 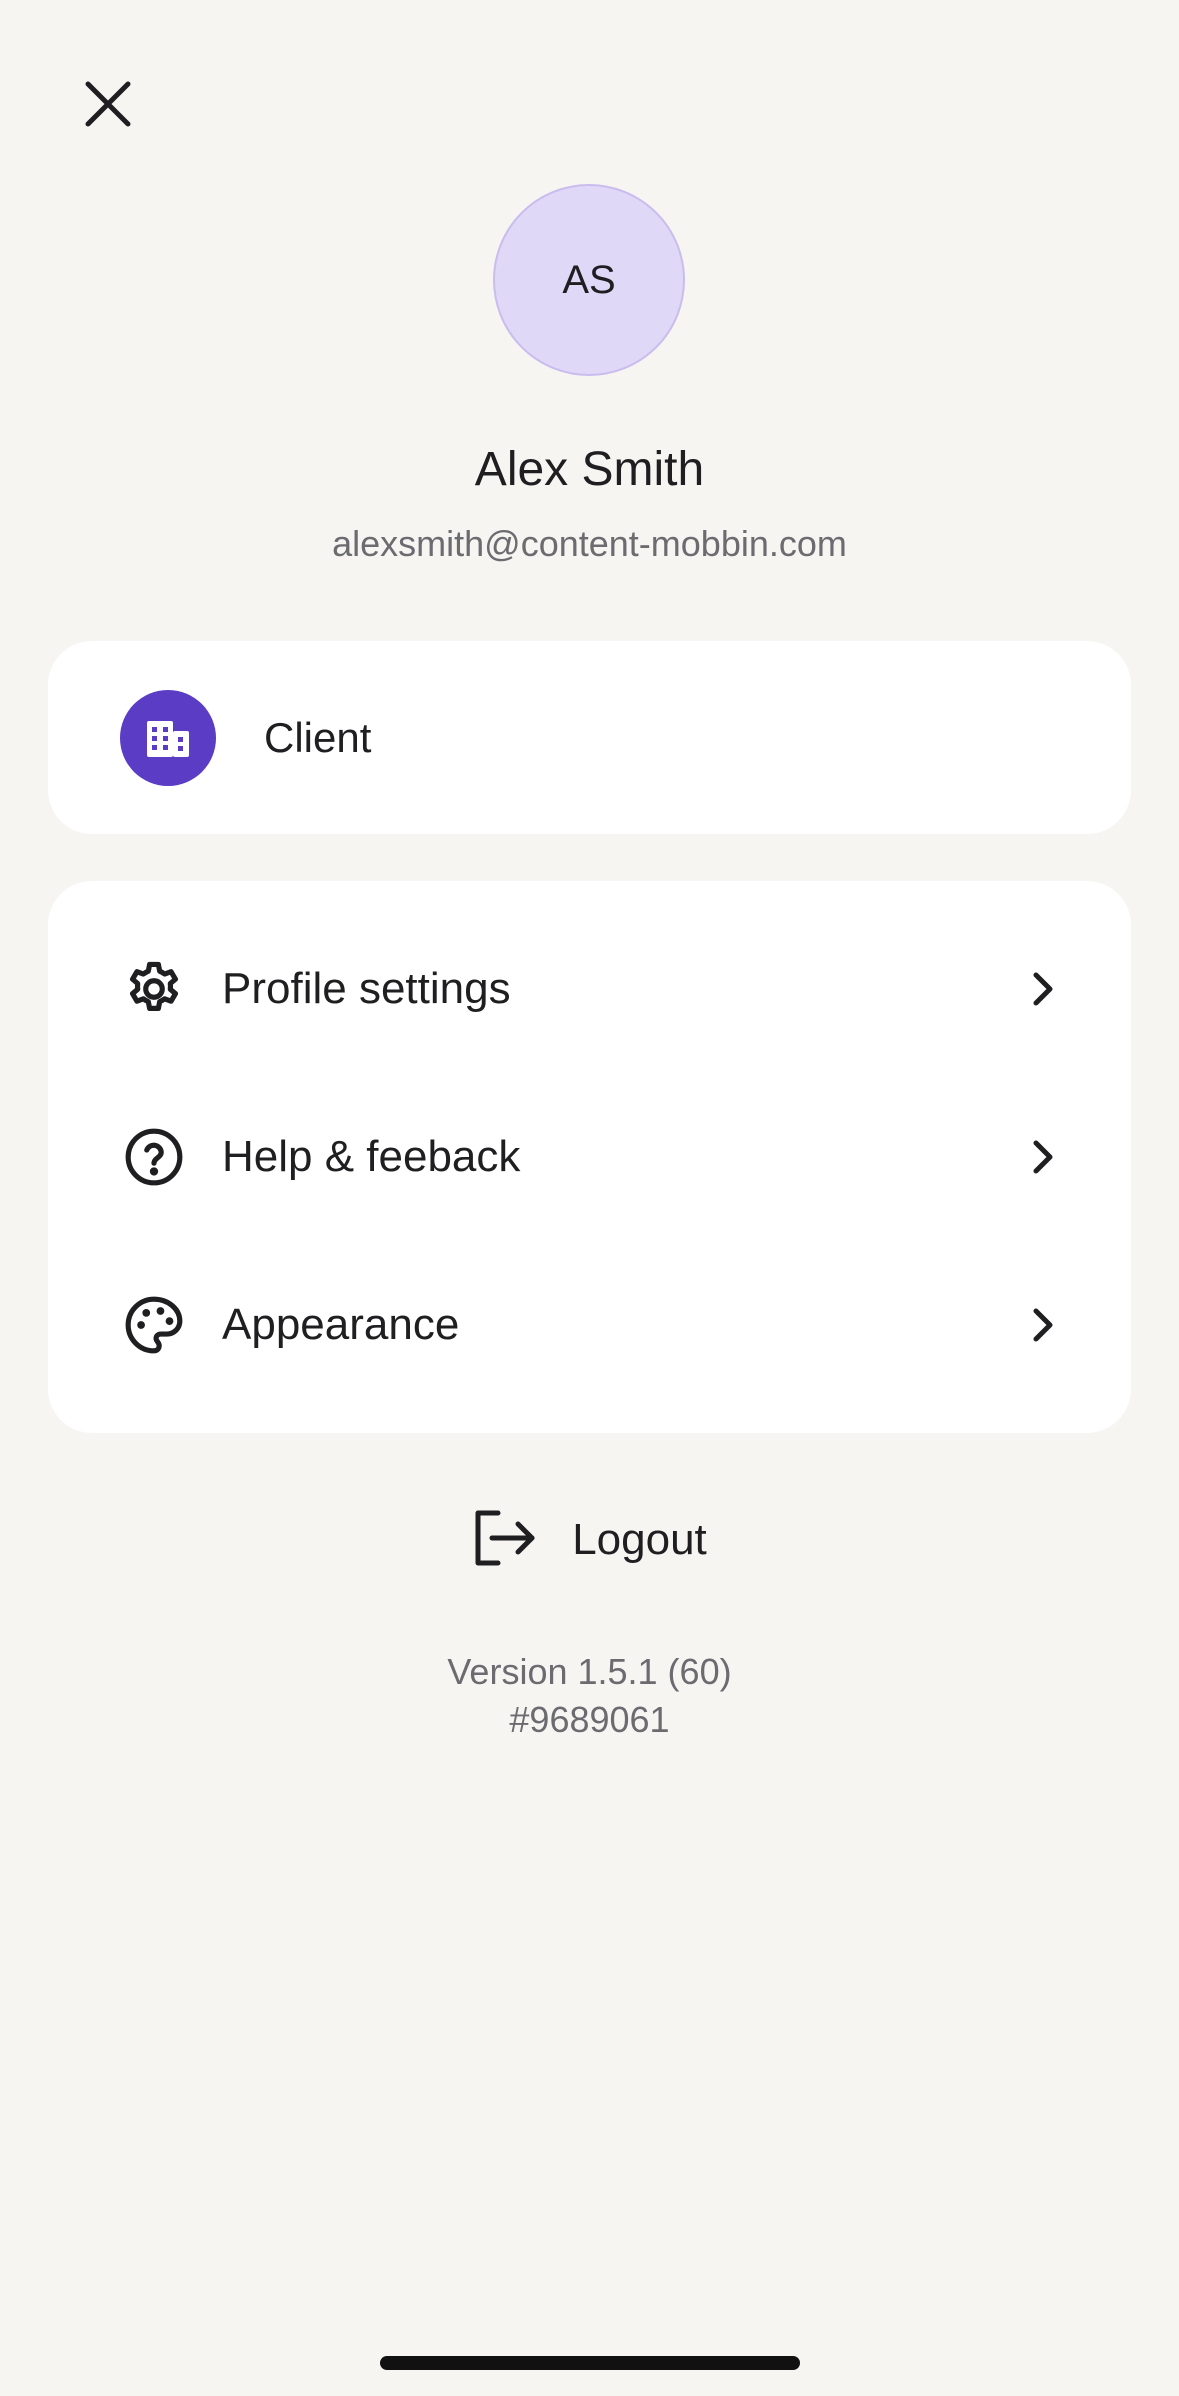 I want to click on menu-item-label: Profile settings, so click(x=366, y=988).